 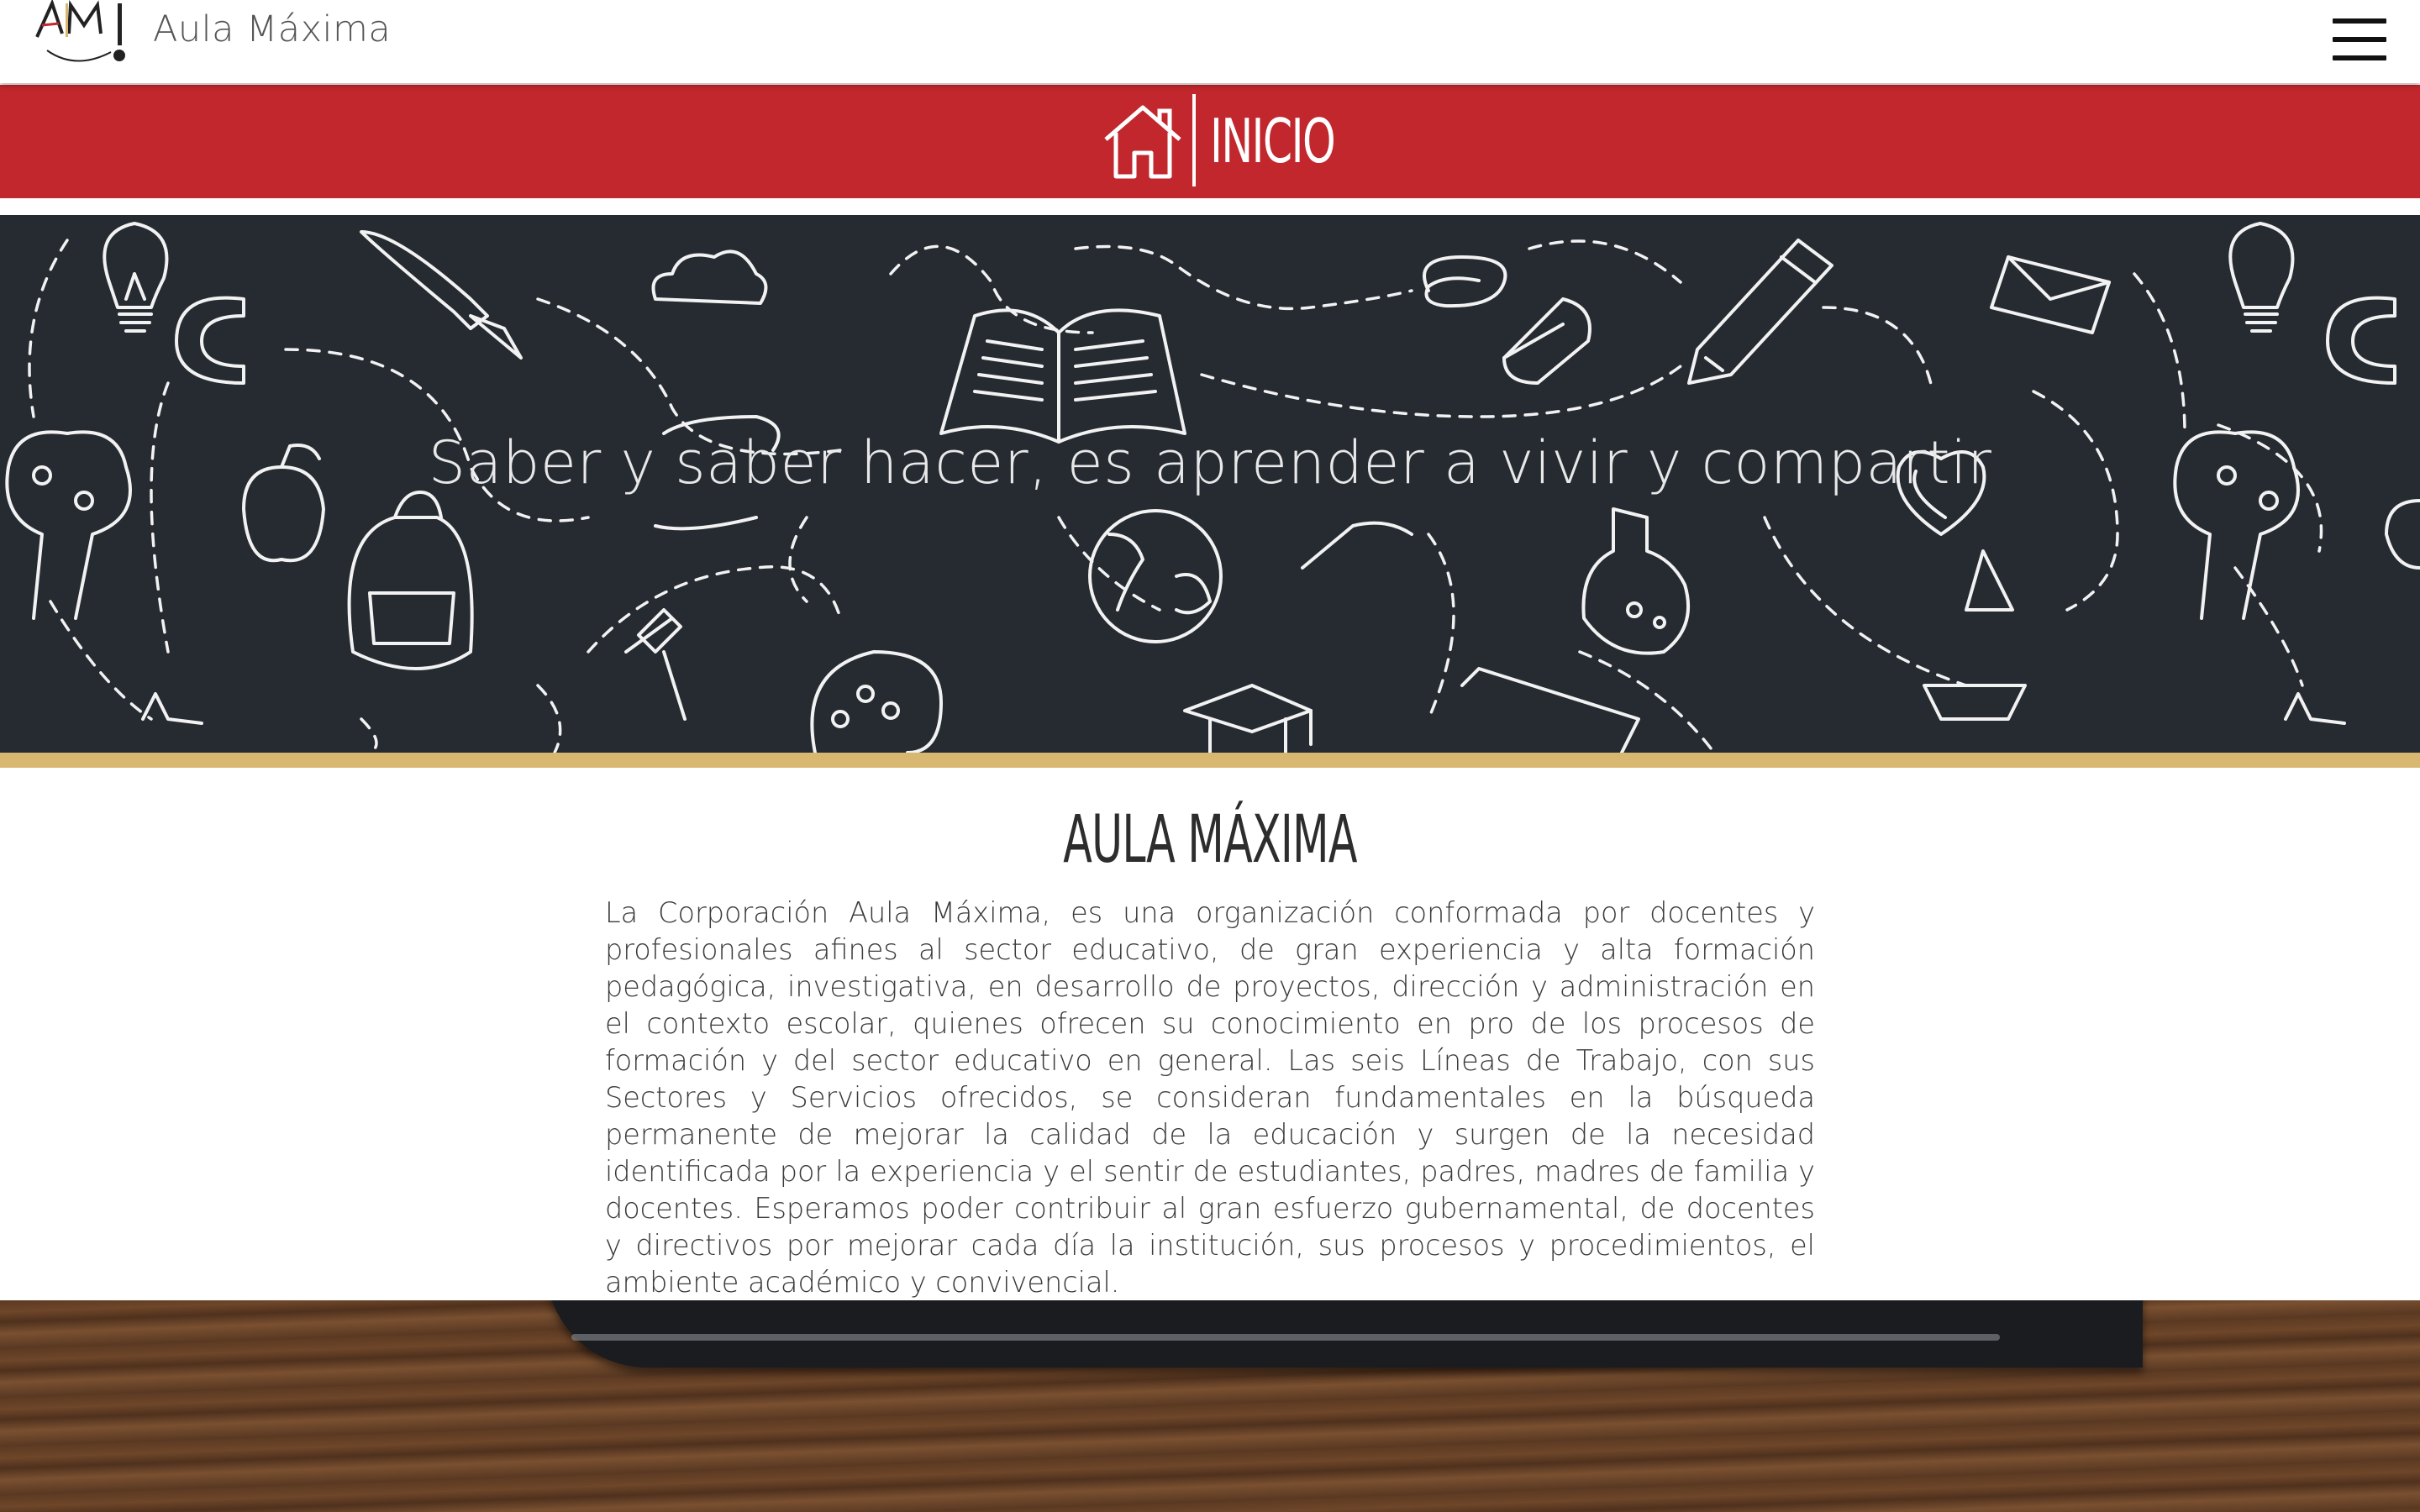 What do you see at coordinates (88, 34) in the screenshot?
I see `aula-maxima-logo` at bounding box center [88, 34].